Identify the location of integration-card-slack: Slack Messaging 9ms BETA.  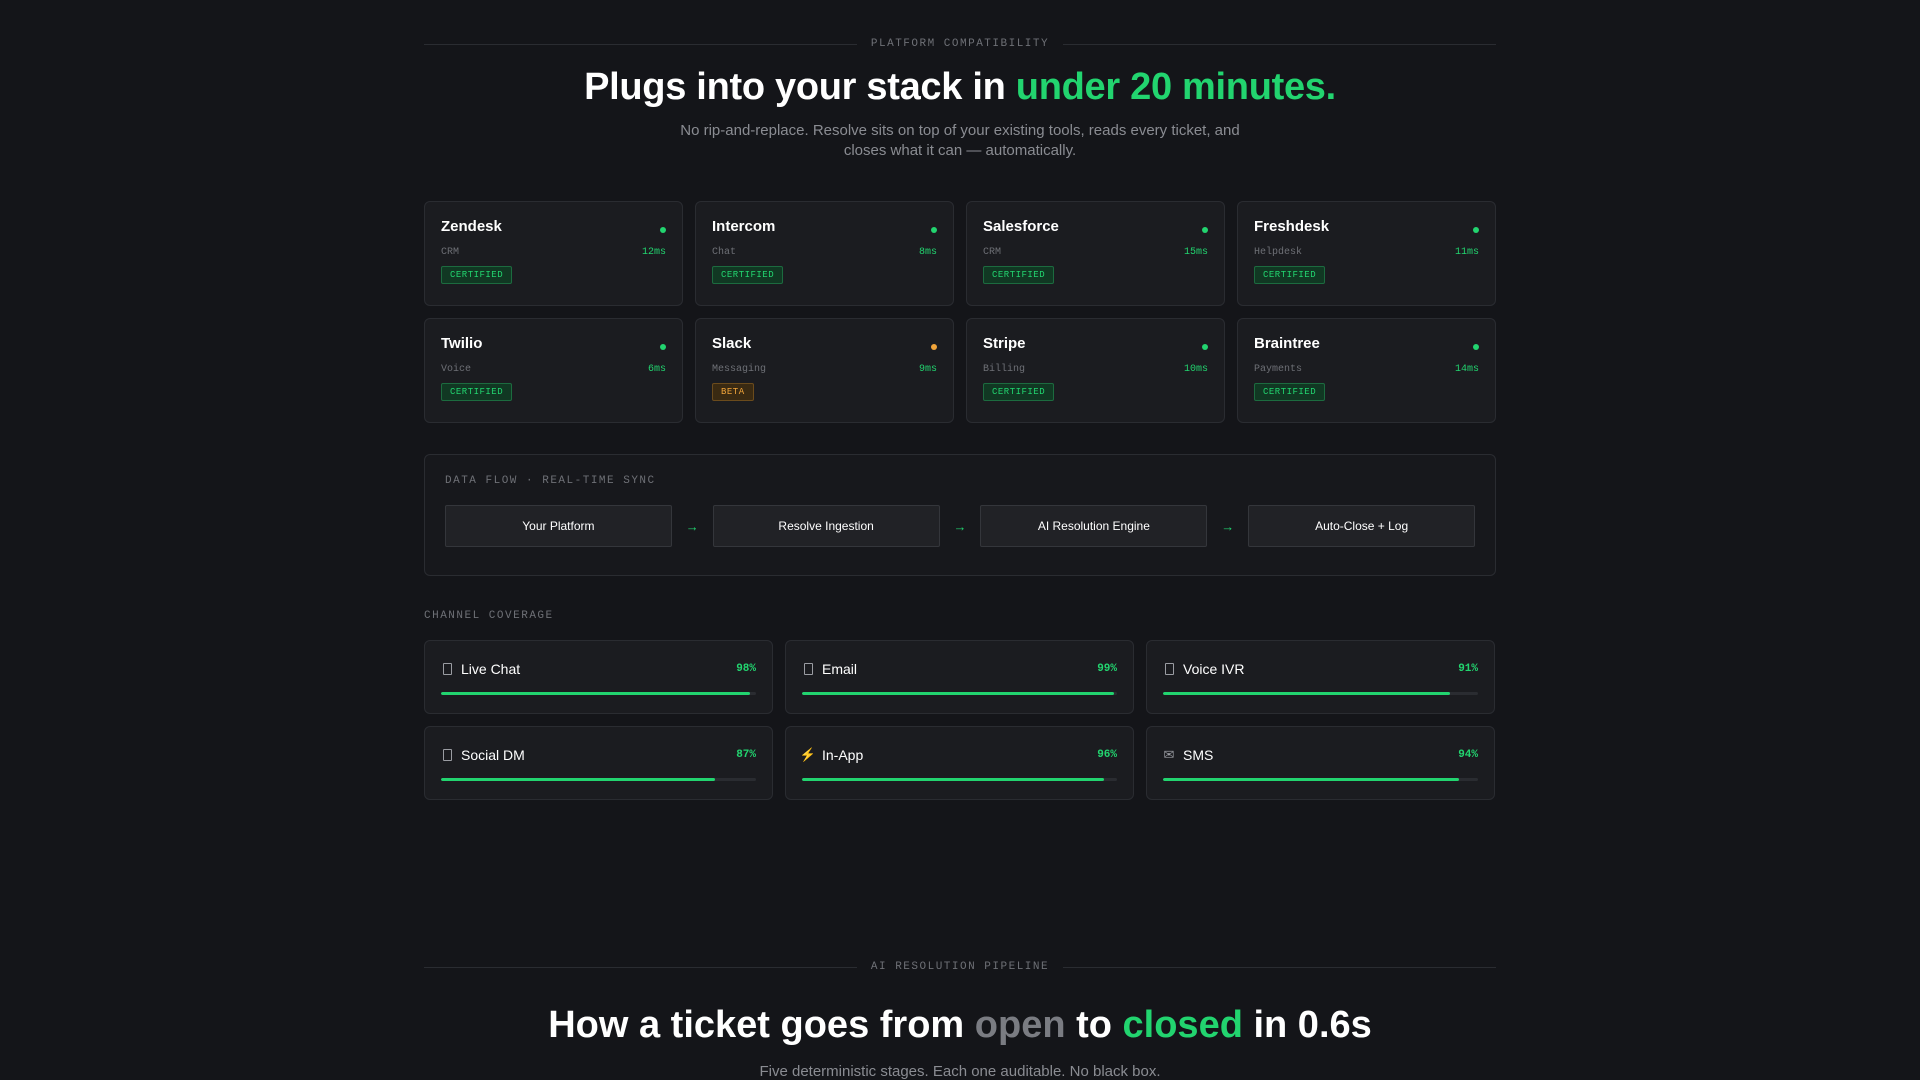
(824, 370).